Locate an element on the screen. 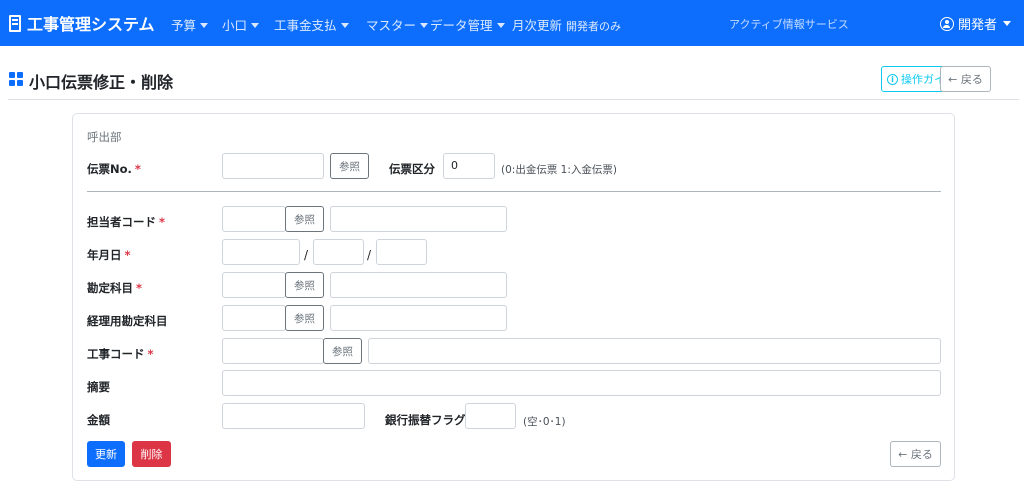  project-code-input is located at coordinates (273, 351).